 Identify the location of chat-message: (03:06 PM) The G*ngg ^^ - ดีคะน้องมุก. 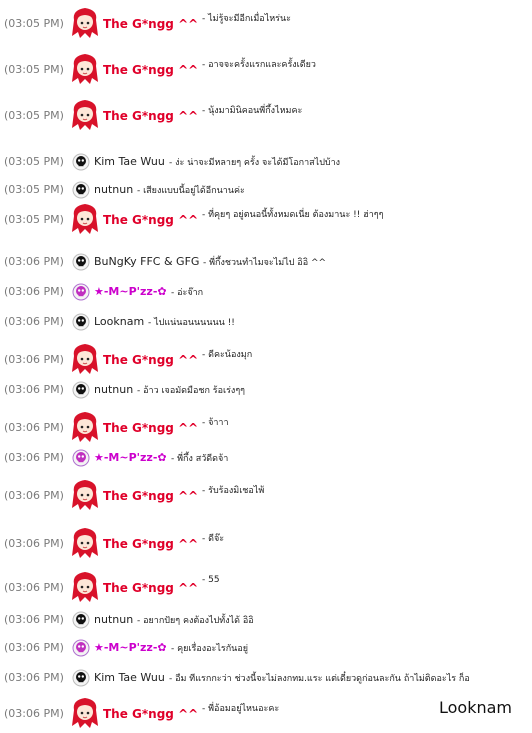
(266, 359).